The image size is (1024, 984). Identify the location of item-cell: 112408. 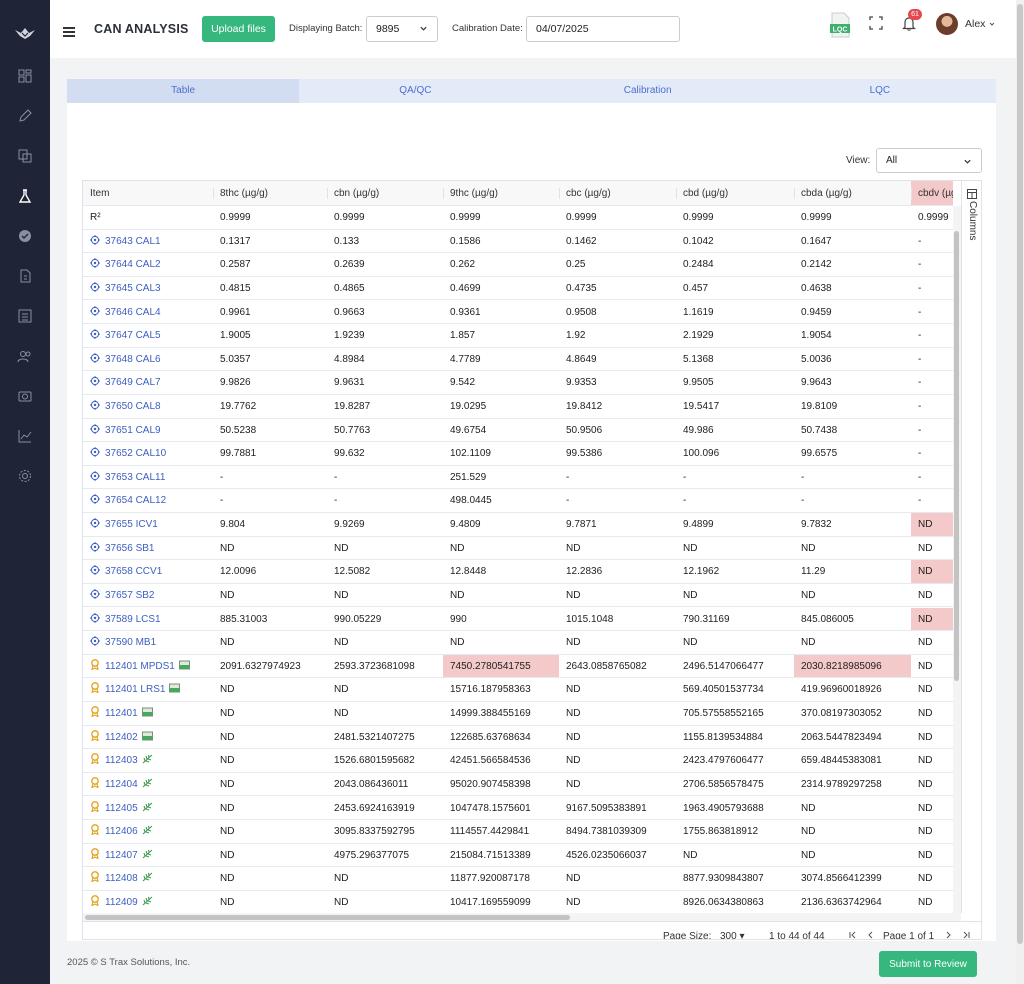
(148, 878).